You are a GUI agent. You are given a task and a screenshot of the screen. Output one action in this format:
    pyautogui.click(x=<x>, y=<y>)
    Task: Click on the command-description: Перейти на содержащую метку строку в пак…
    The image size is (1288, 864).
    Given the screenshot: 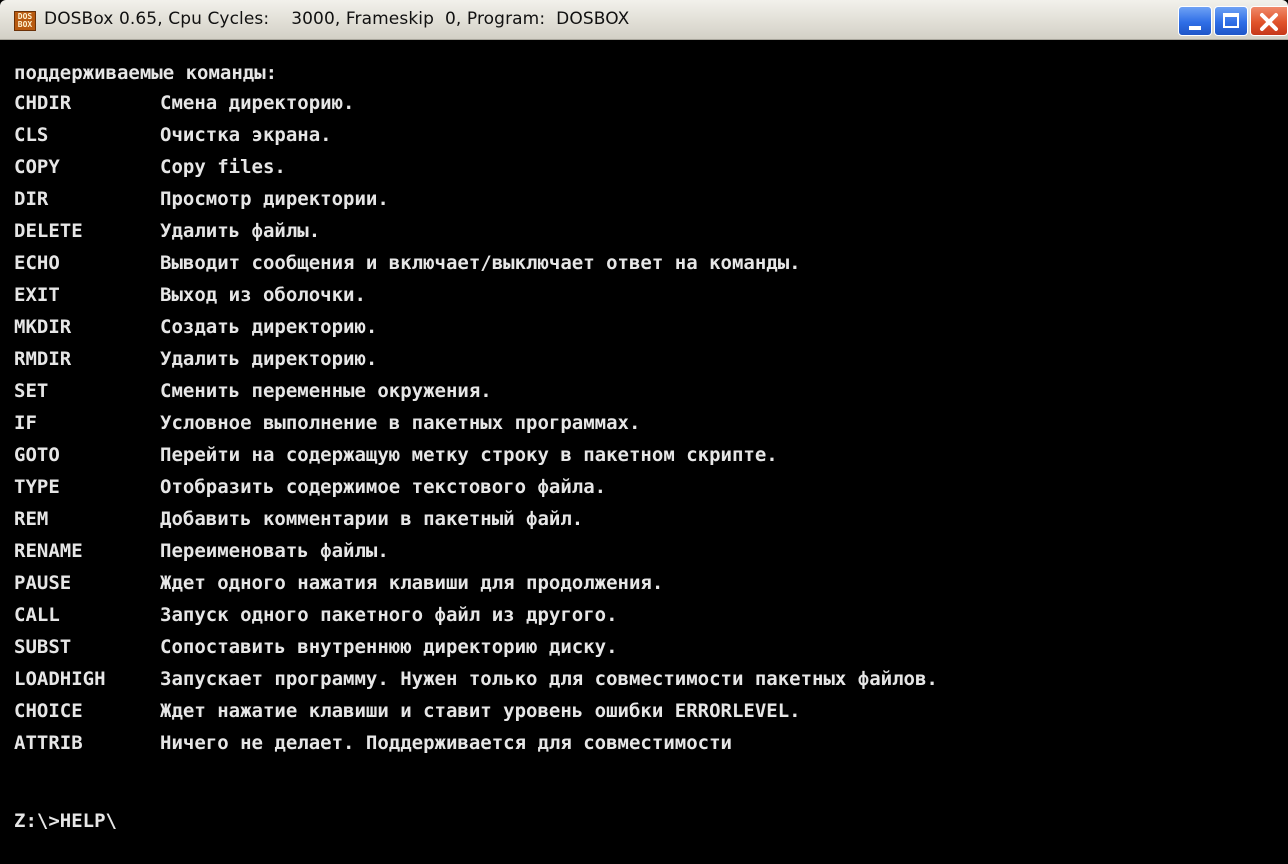 What is the action you would take?
    pyautogui.click(x=469, y=455)
    